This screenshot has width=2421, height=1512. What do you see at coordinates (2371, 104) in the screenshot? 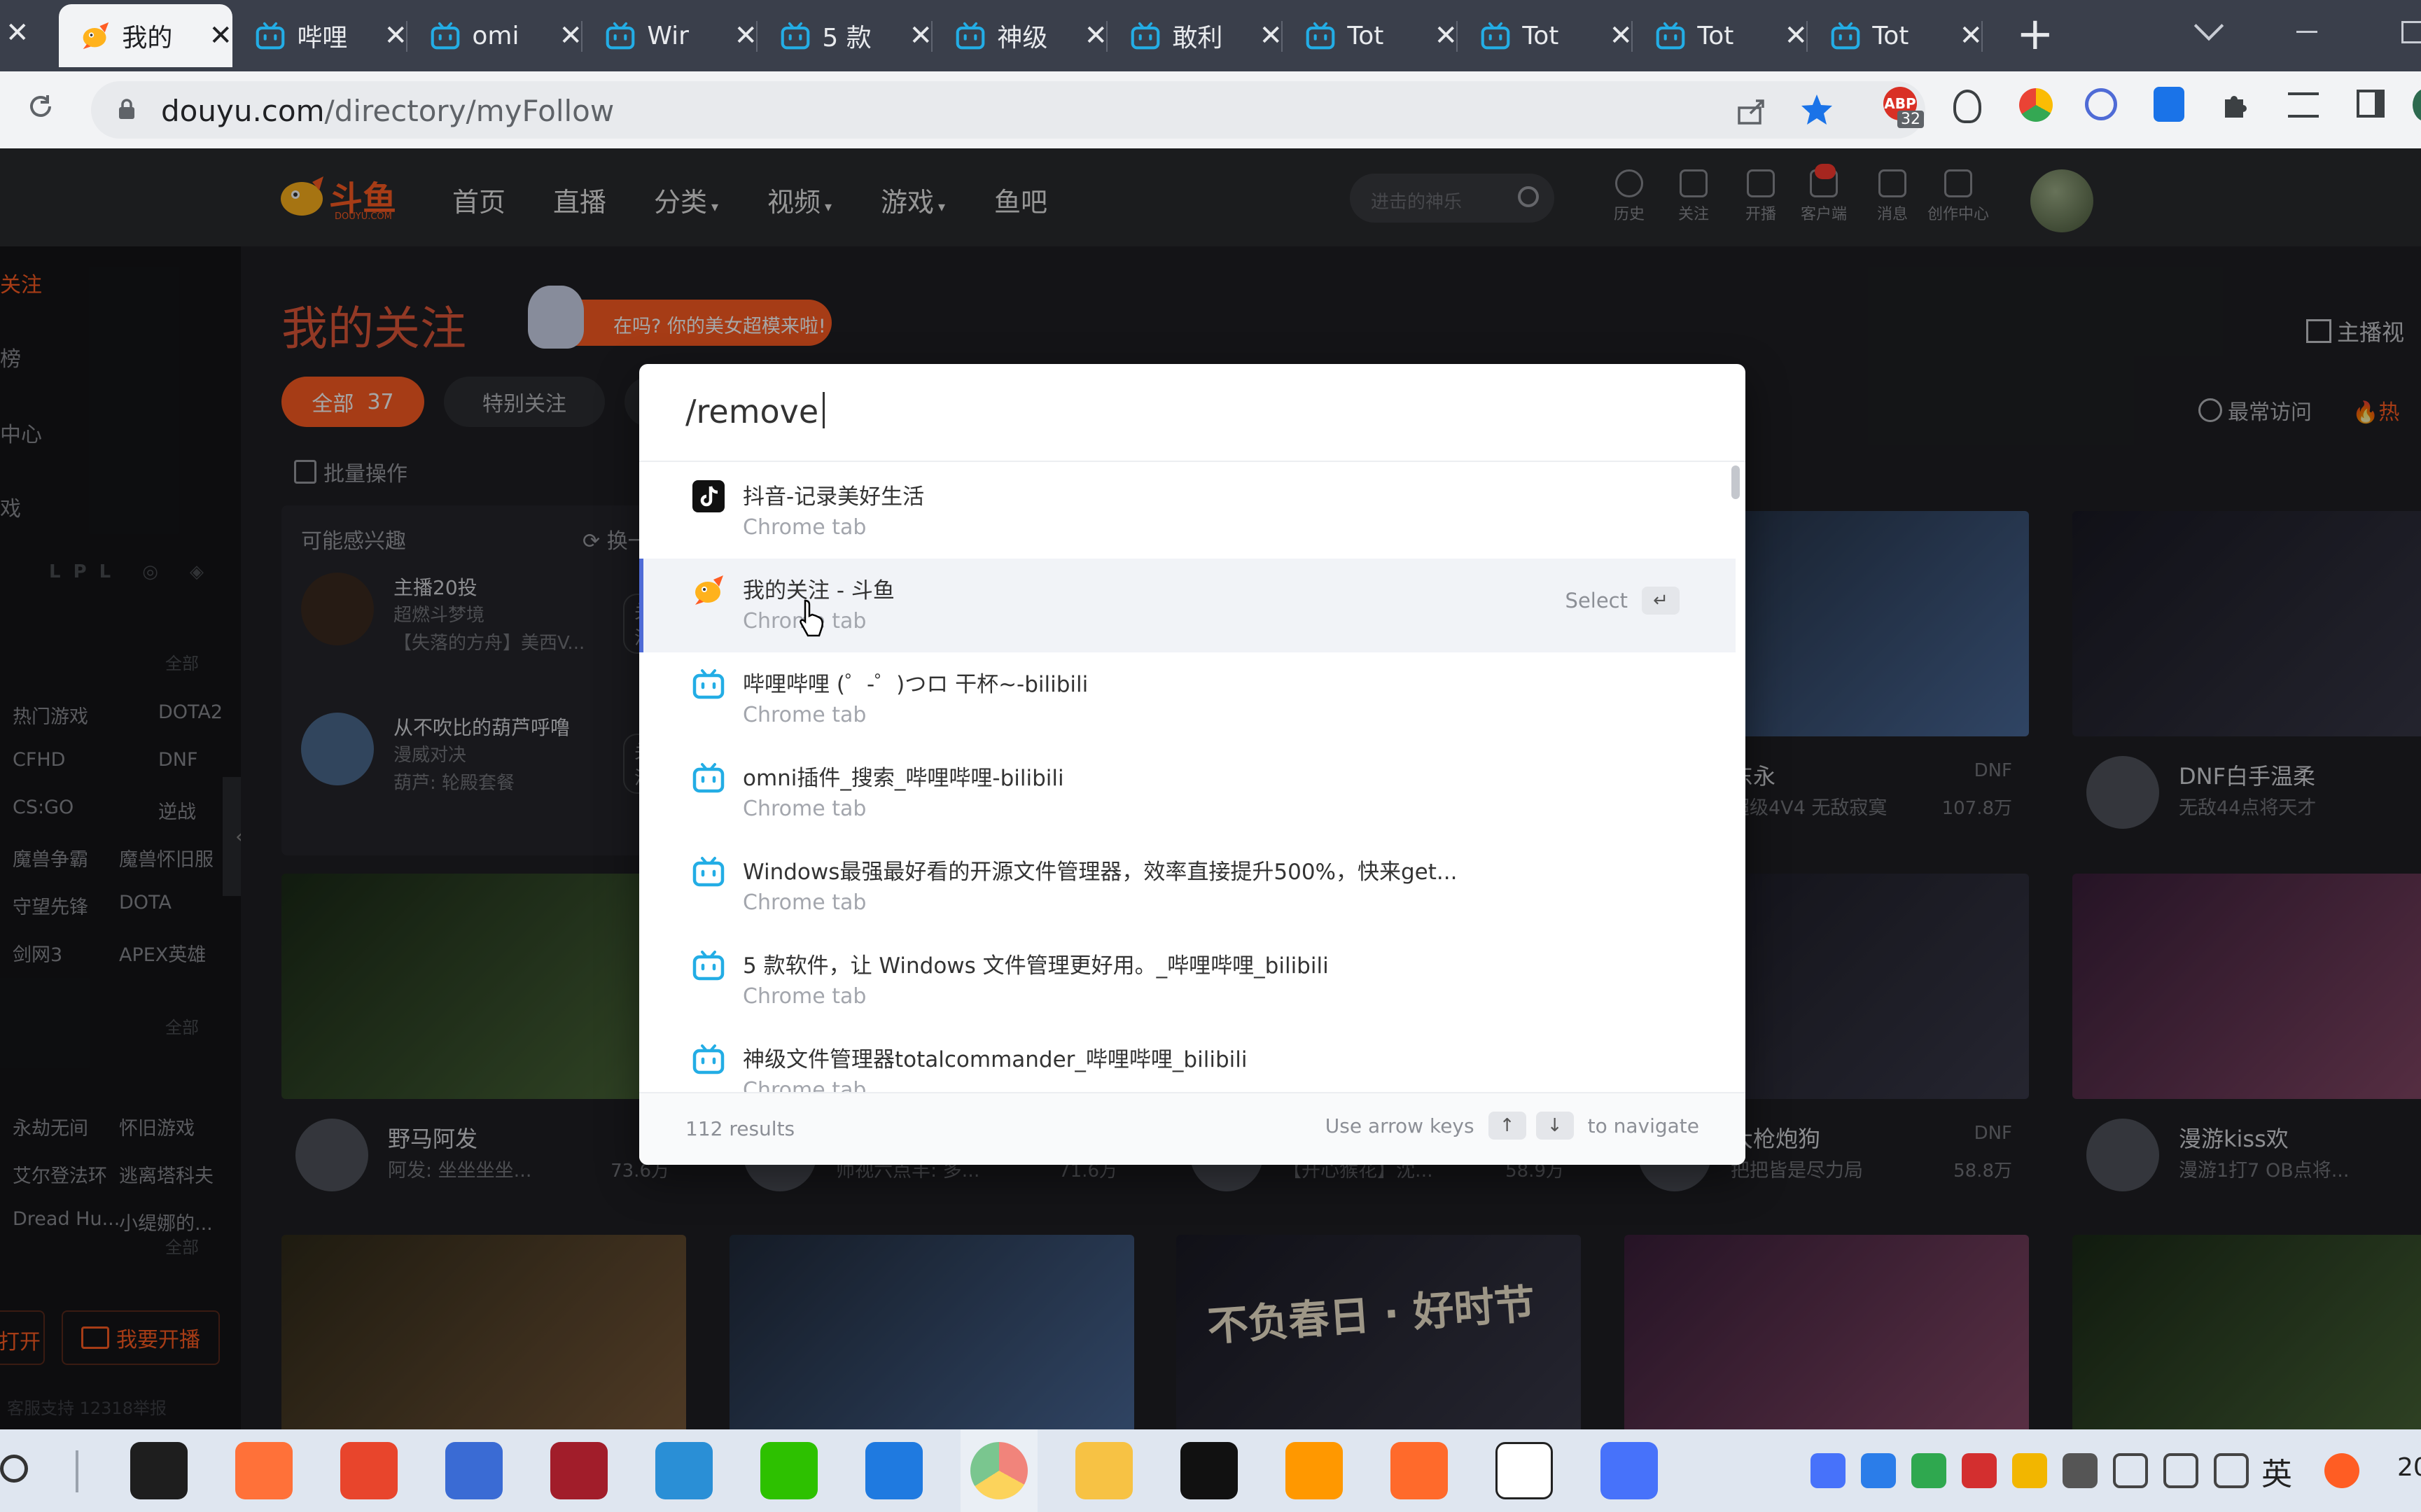
I see `side-panel-icon` at bounding box center [2371, 104].